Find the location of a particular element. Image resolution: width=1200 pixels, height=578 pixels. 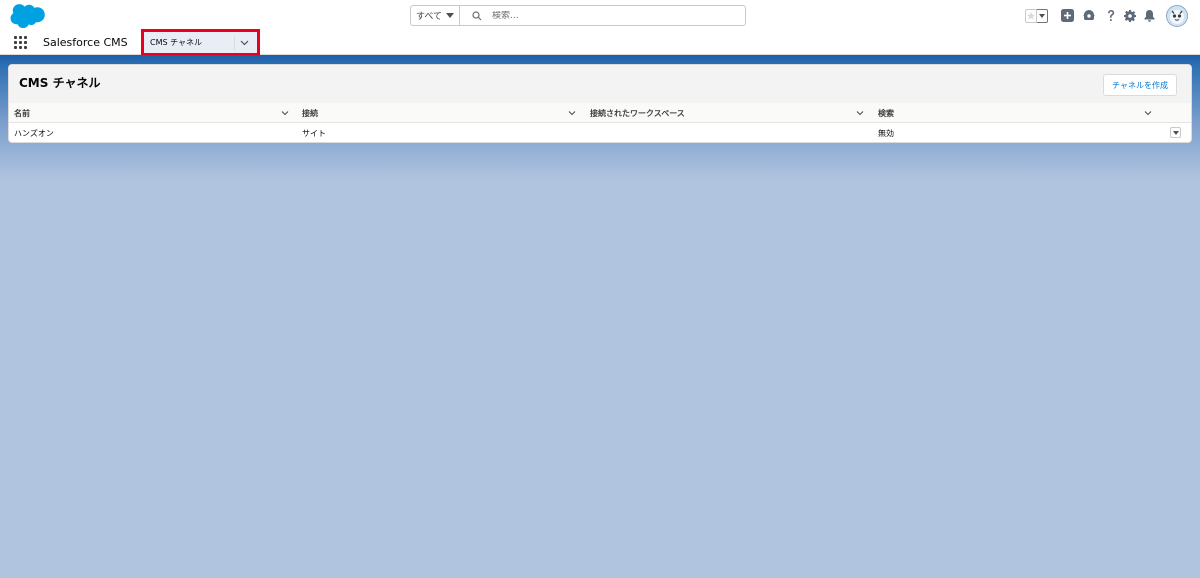

table-row: ハンズオン サイト 無効 is located at coordinates (600, 132).